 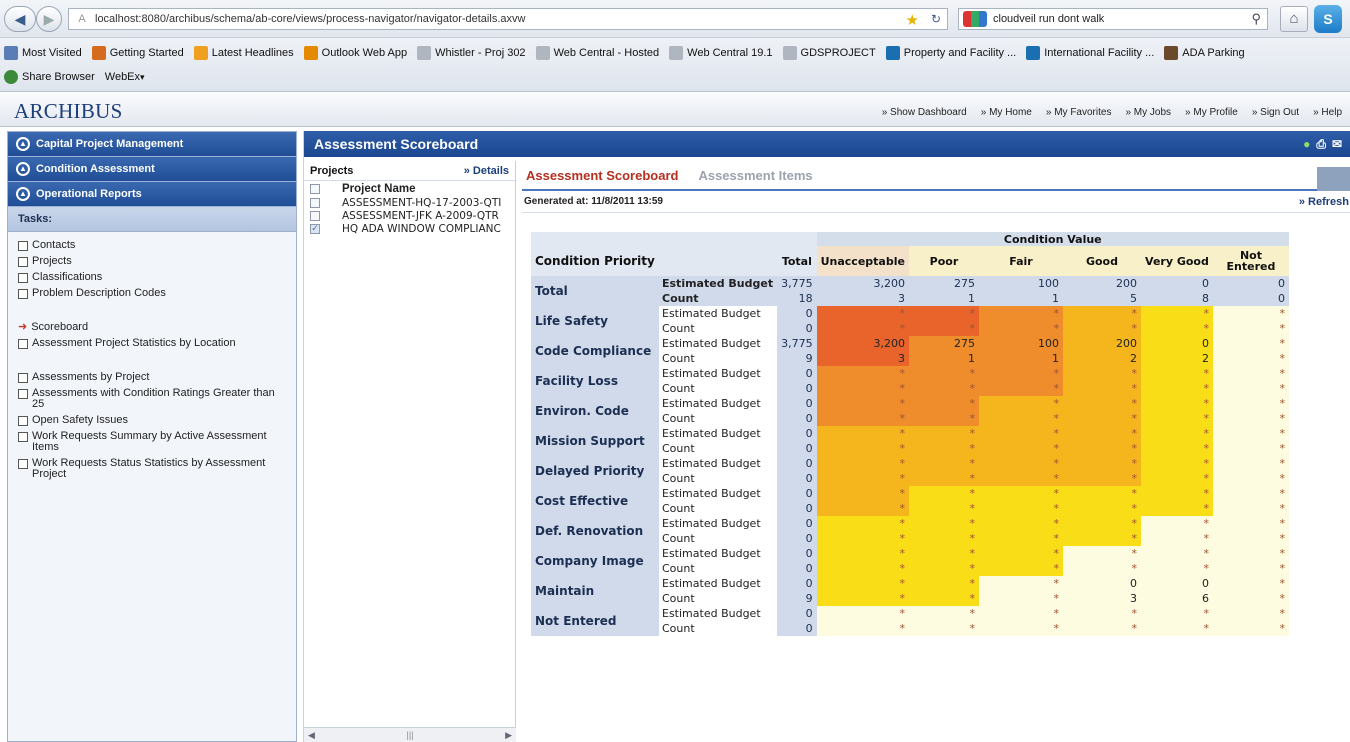 What do you see at coordinates (311, 735) in the screenshot?
I see `scroll-left-icon: ◀` at bounding box center [311, 735].